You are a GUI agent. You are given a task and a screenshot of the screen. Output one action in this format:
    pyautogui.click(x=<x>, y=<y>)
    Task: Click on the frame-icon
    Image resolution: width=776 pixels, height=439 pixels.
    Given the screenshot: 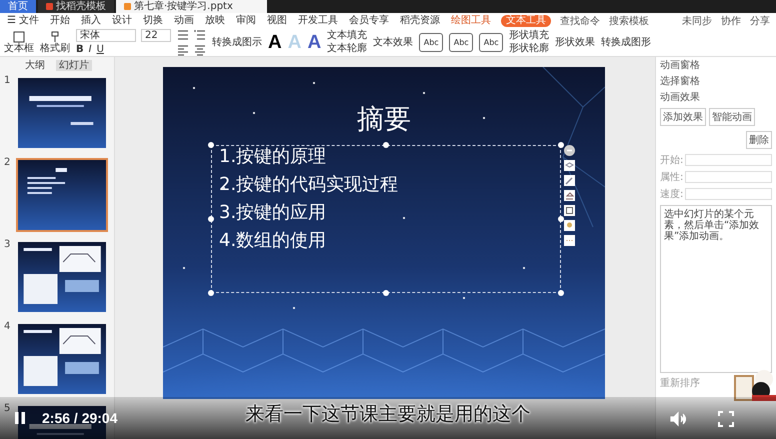 What is the action you would take?
    pyautogui.click(x=569, y=210)
    